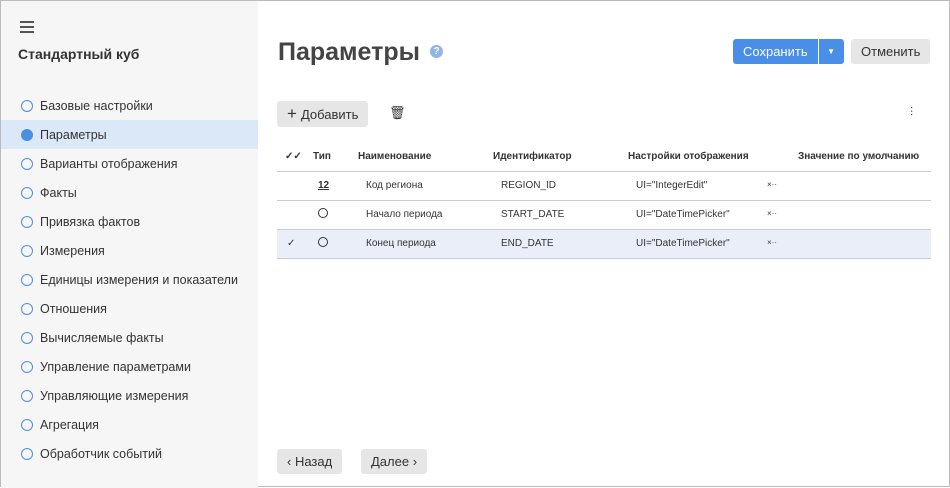  Describe the element at coordinates (390, 461) in the screenshot. I see `next-label: Далее` at that location.